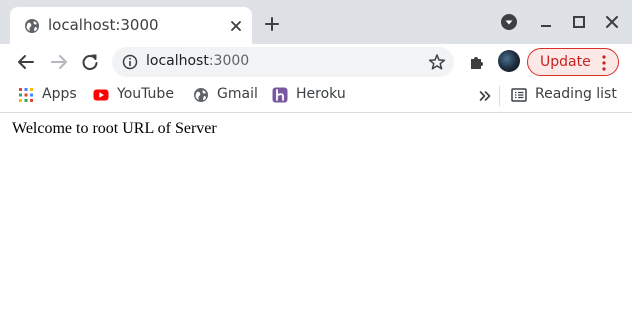 The image size is (632, 315). I want to click on maximize-icon, so click(579, 22).